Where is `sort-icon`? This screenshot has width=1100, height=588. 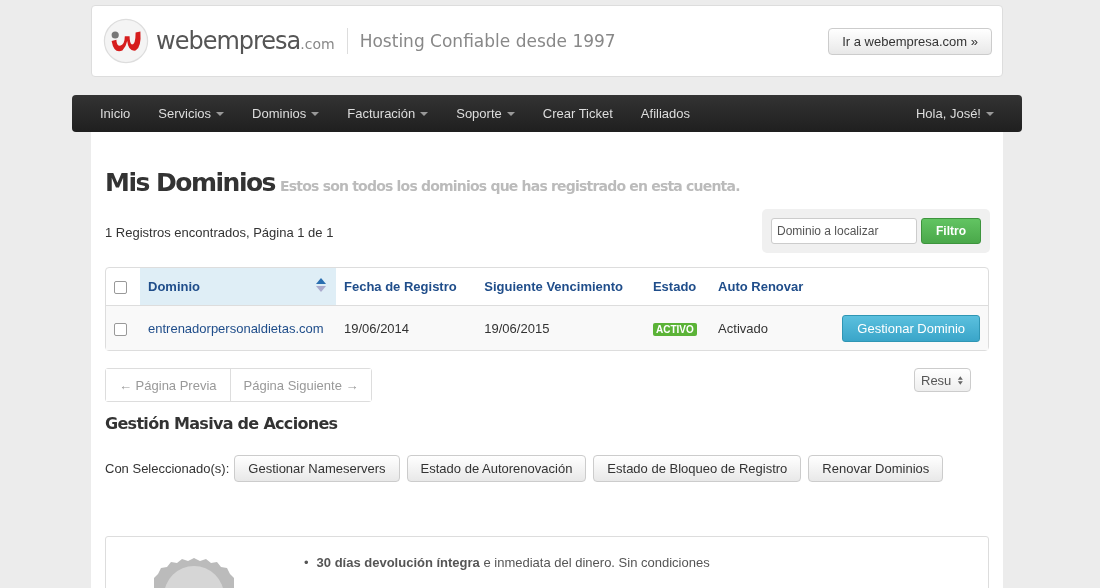
sort-icon is located at coordinates (321, 285).